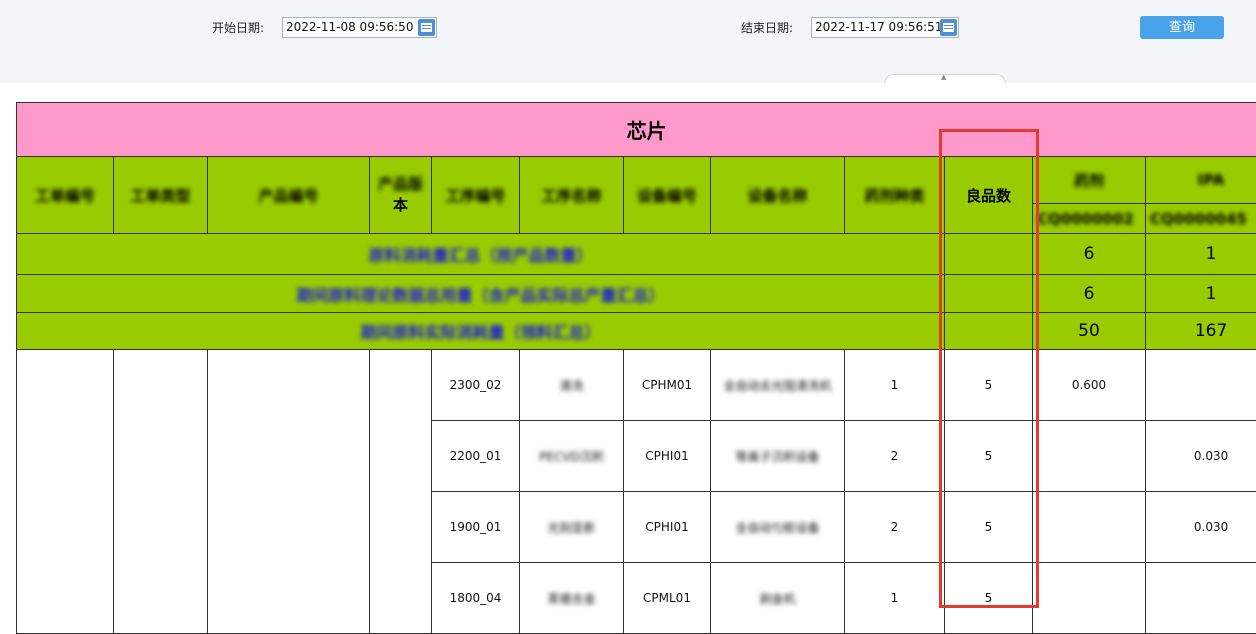  I want to click on query-button: 查询, so click(1182, 27).